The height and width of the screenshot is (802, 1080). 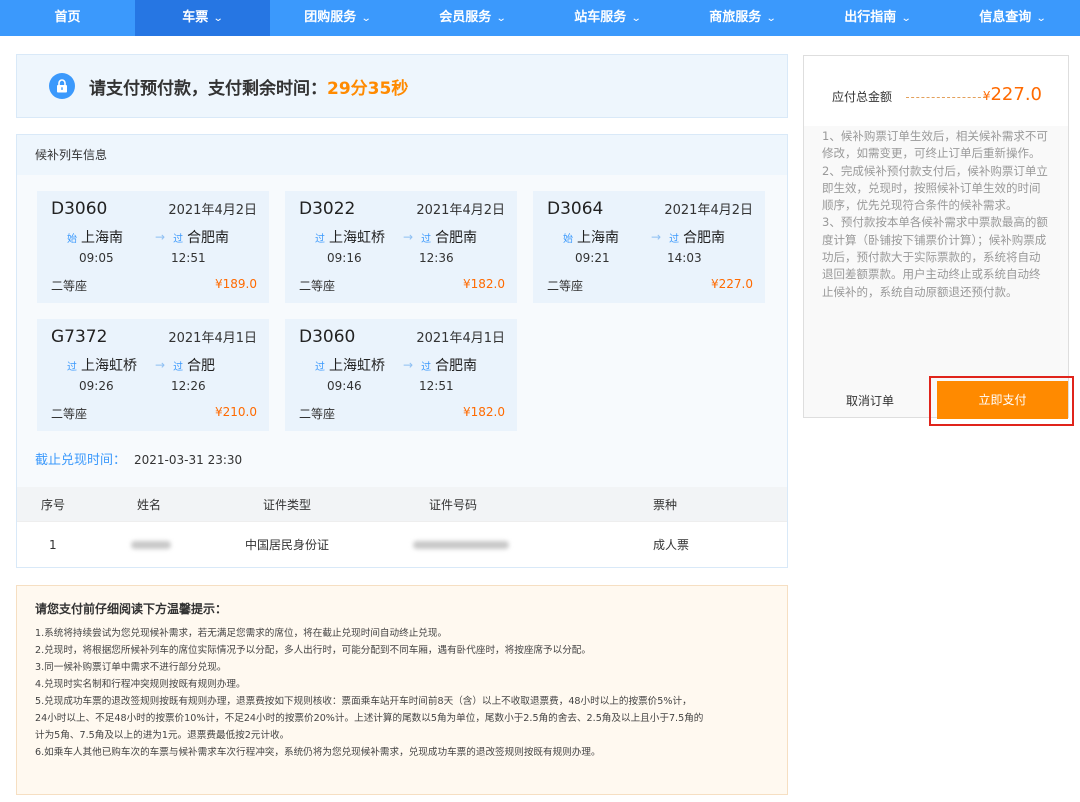 I want to click on nav-item-1: 车票 ⌄, so click(x=202, y=18).